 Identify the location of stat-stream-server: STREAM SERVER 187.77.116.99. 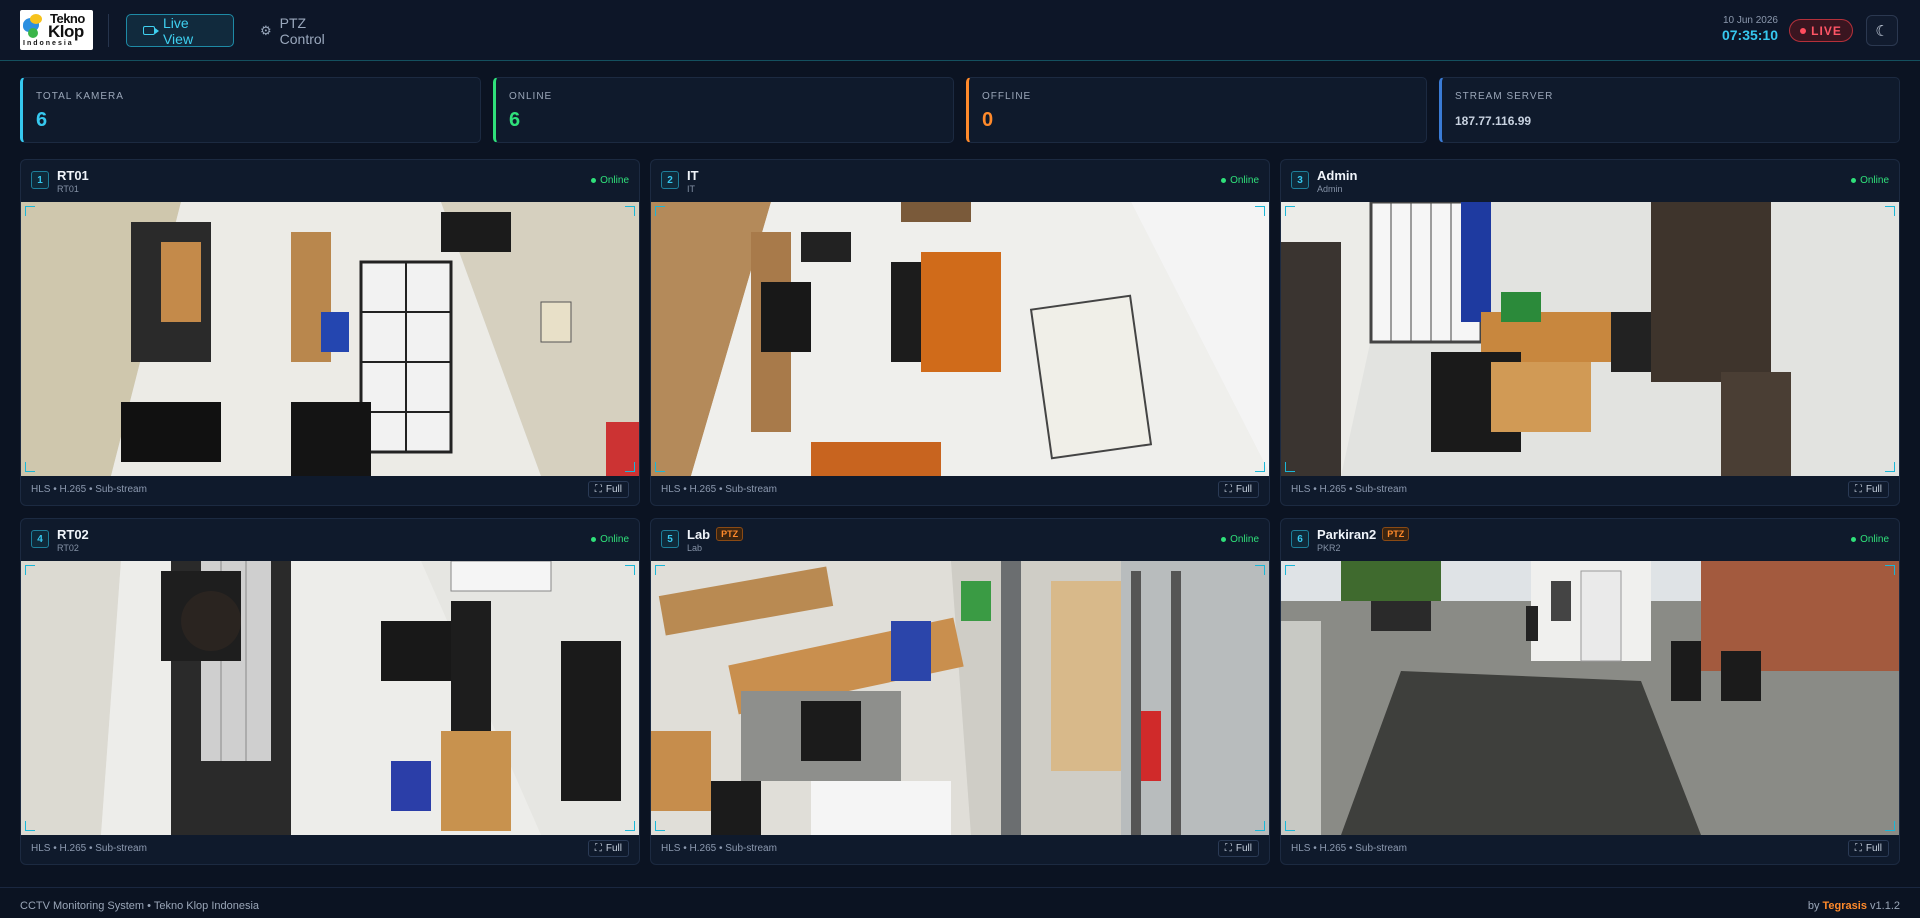
(1669, 110).